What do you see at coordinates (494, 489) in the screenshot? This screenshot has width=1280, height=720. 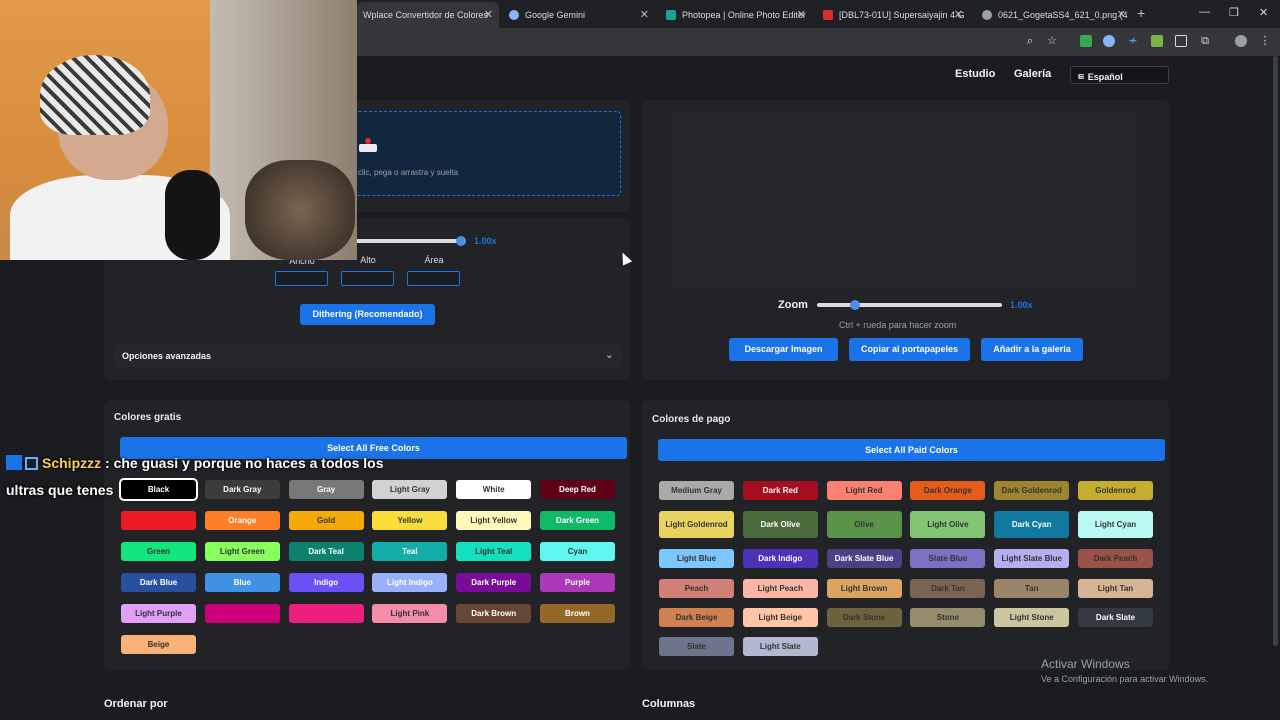 I see `free-color-white: White` at bounding box center [494, 489].